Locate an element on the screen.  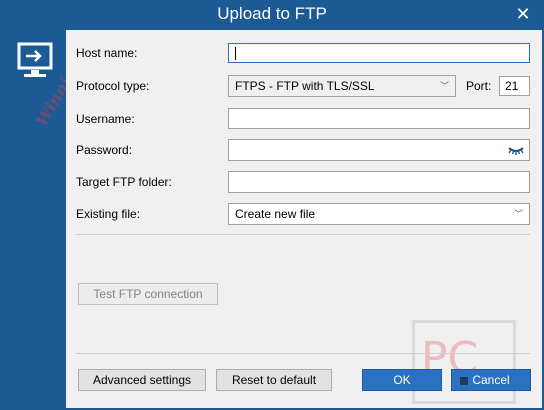
existing-file-label: Existing file: is located at coordinates (108, 214).